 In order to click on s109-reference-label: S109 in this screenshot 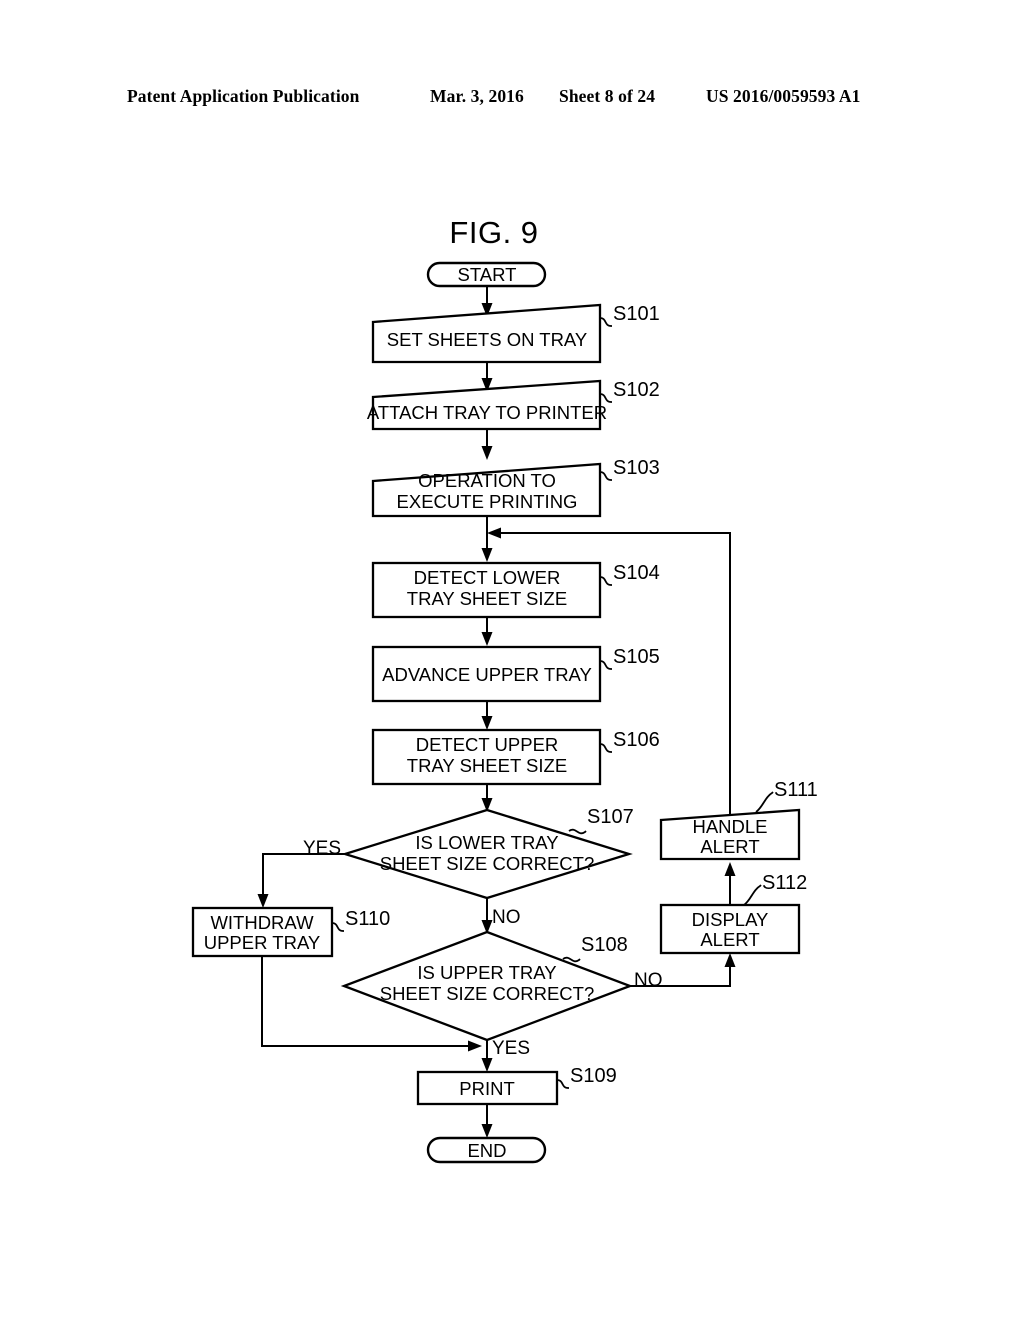, I will do `click(593, 1076)`.